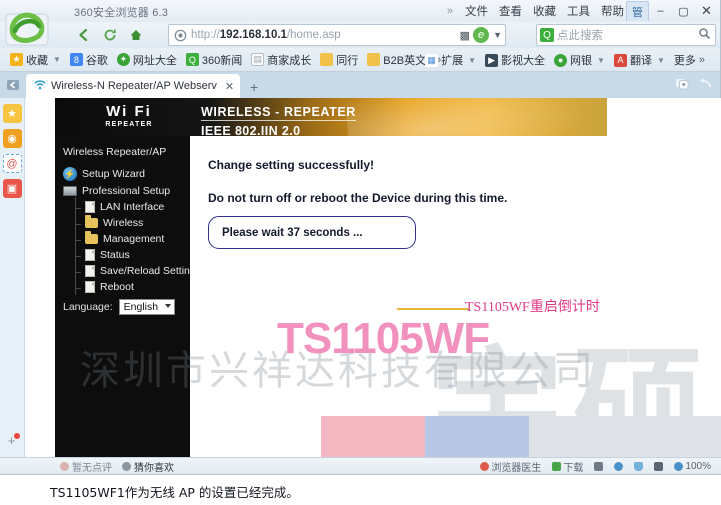 This screenshot has width=721, height=505. What do you see at coordinates (547, 35) in the screenshot?
I see `search-engine-icon: Q` at bounding box center [547, 35].